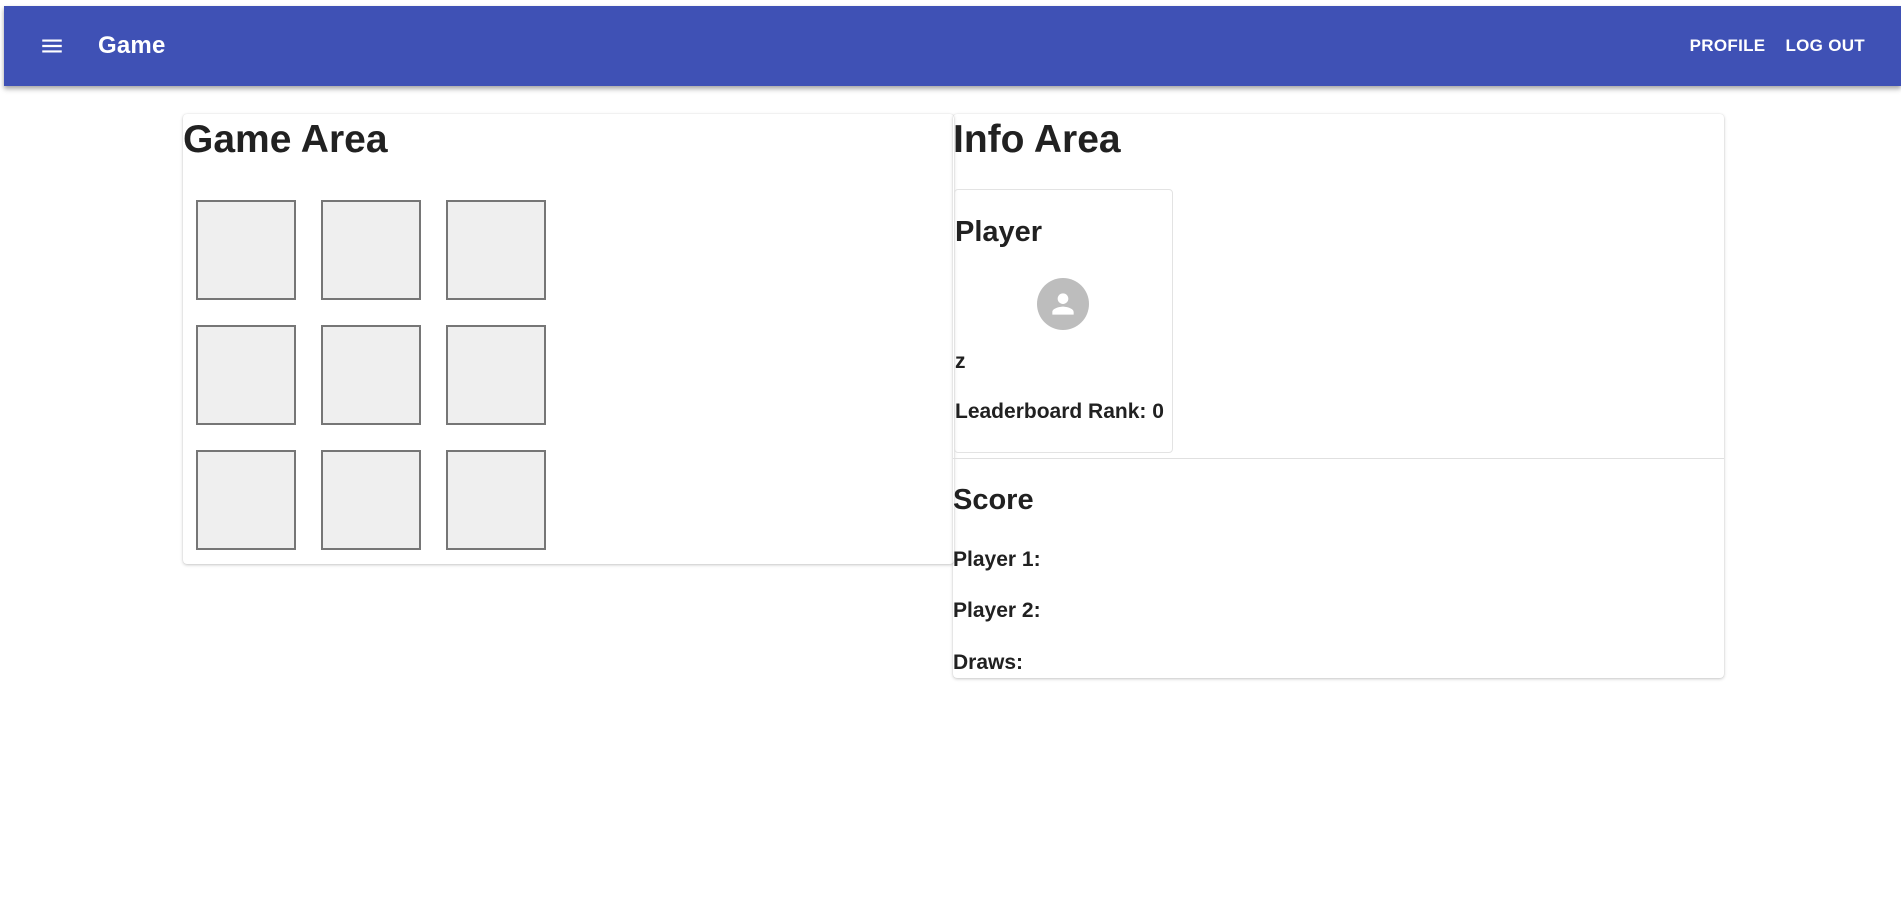 The image size is (1901, 920). I want to click on menu-icon, so click(52, 46).